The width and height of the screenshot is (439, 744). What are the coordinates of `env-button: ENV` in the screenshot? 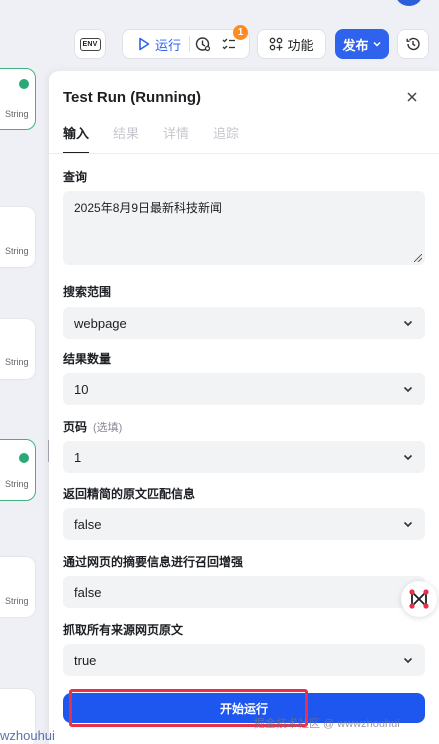 It's located at (90, 44).